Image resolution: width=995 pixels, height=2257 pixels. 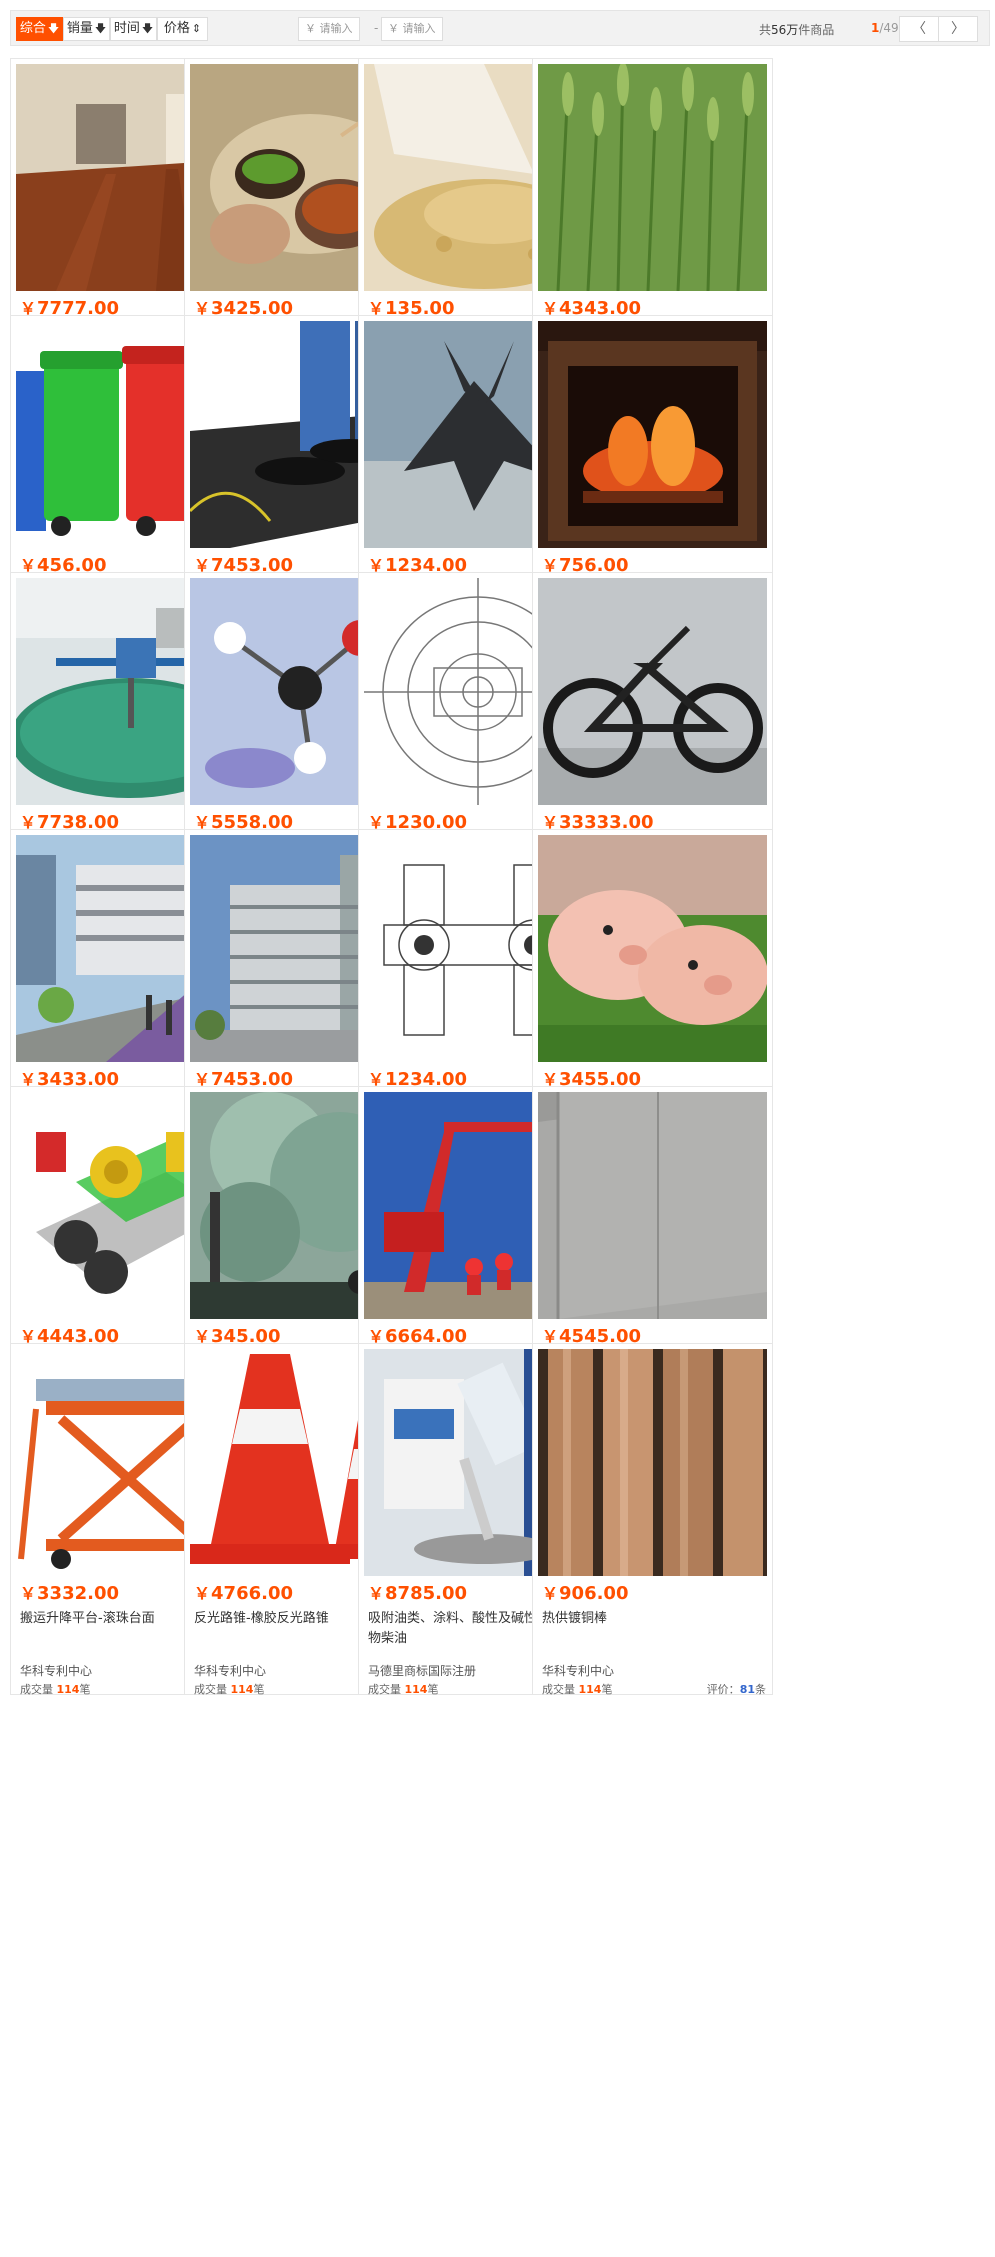 I want to click on review-suffix: 条, so click(x=760, y=1689).